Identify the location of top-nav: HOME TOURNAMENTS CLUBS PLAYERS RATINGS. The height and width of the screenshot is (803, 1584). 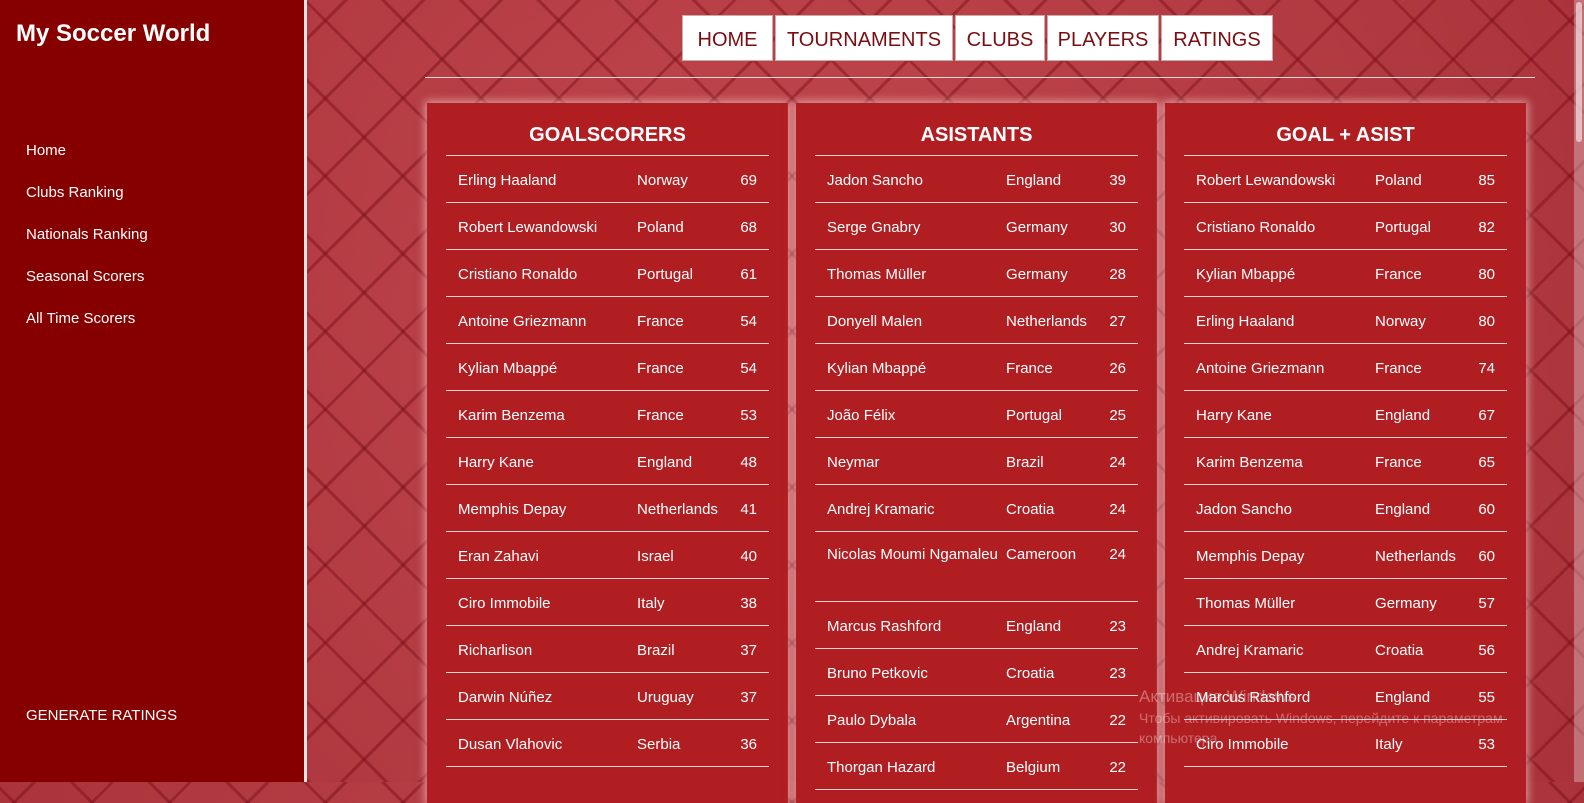
(977, 38).